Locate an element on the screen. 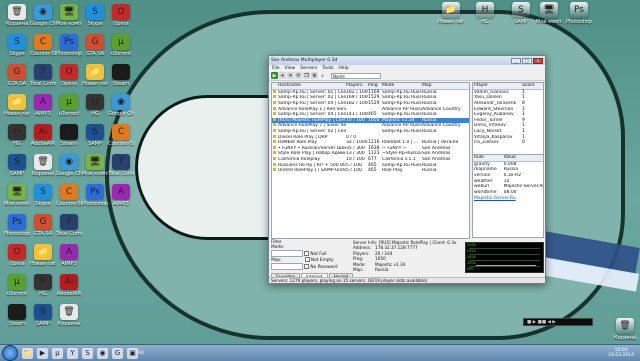 This screenshot has width=640, height=361. col-player: Player is located at coordinates (497, 85).